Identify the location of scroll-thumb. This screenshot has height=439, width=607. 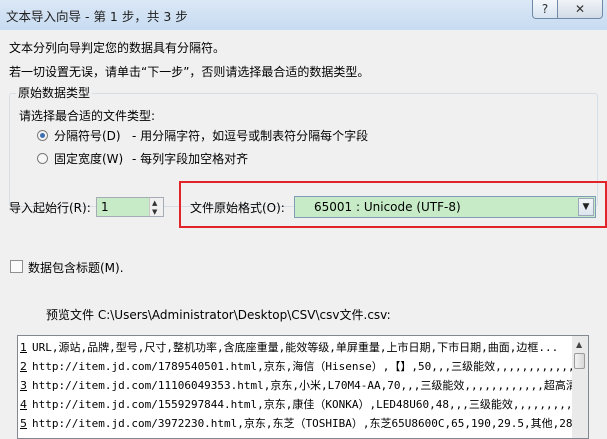
(579, 361).